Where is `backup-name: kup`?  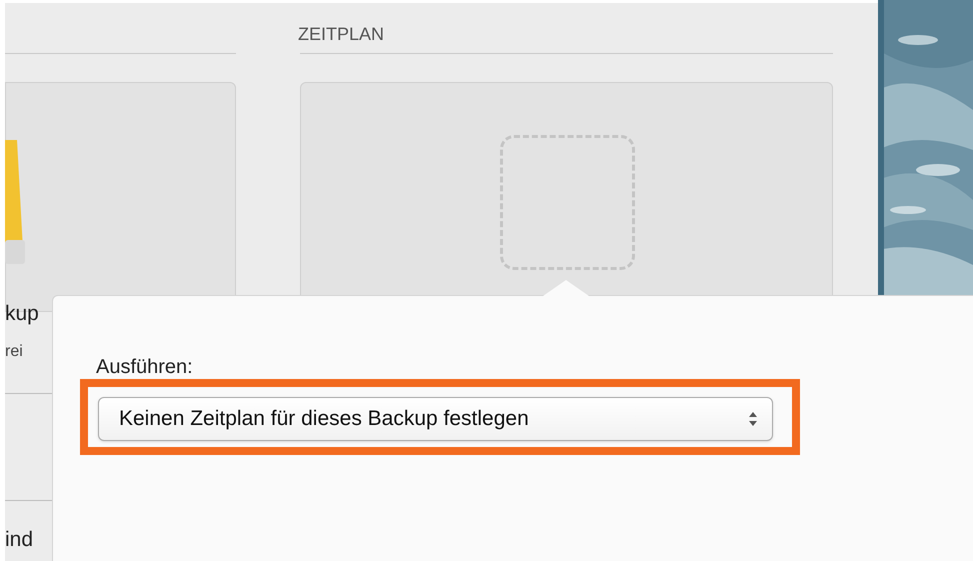
backup-name: kup is located at coordinates (22, 314).